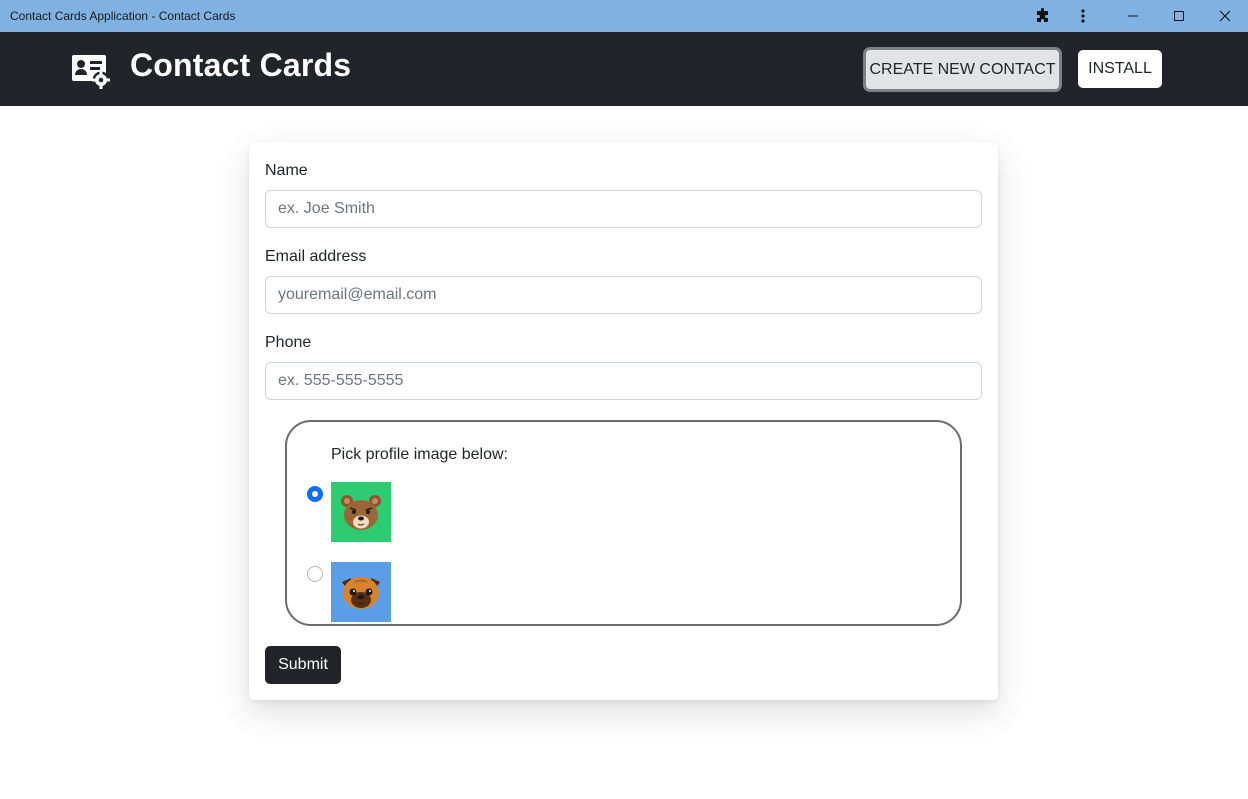  Describe the element at coordinates (315, 574) in the screenshot. I see `profile-radio-pug` at that location.